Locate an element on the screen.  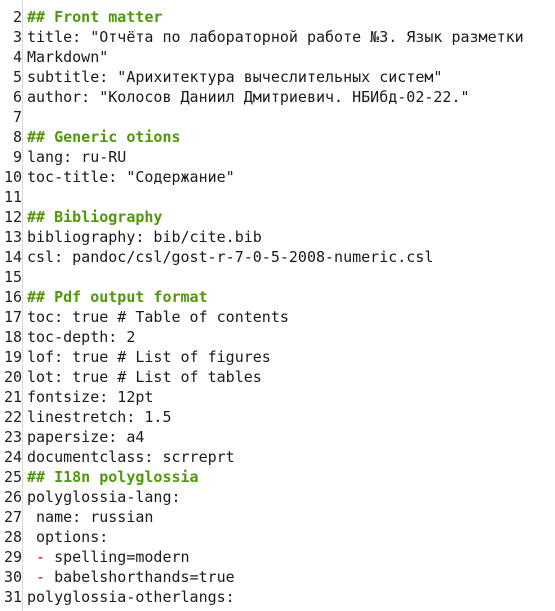
line-content: bibliography: bib/cite.bib is located at coordinates (142, 237).